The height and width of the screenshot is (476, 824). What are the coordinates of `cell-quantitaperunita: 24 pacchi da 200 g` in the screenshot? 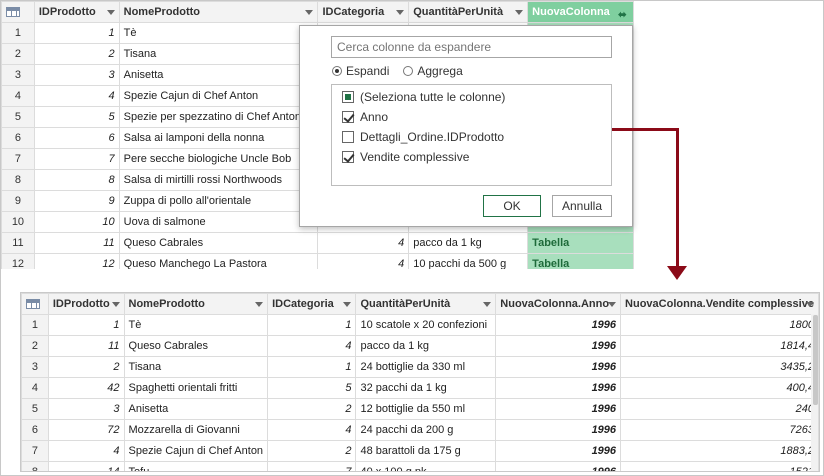 It's located at (426, 430).